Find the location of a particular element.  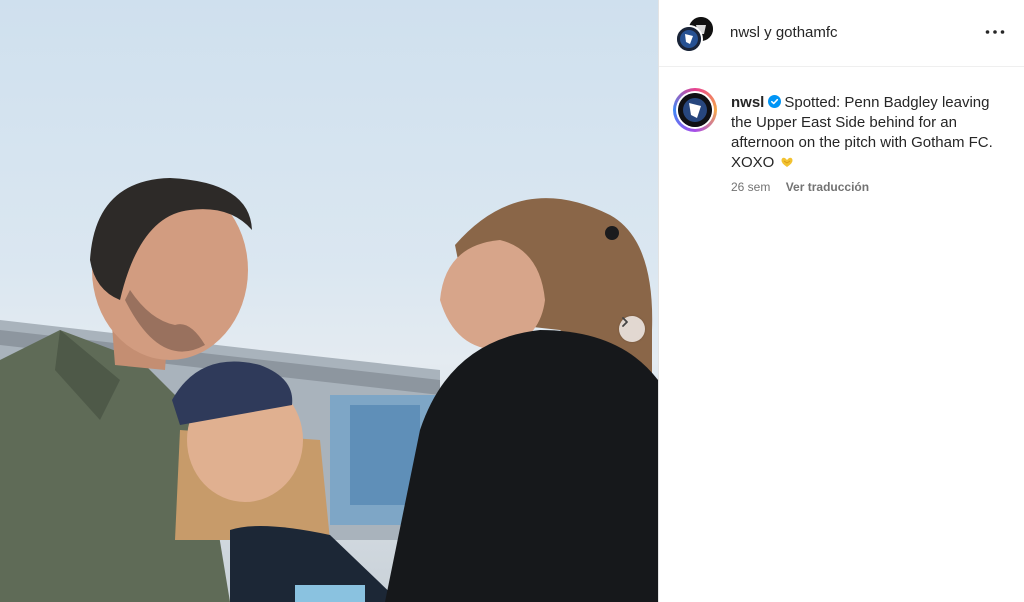

more-options-button is located at coordinates (995, 32).